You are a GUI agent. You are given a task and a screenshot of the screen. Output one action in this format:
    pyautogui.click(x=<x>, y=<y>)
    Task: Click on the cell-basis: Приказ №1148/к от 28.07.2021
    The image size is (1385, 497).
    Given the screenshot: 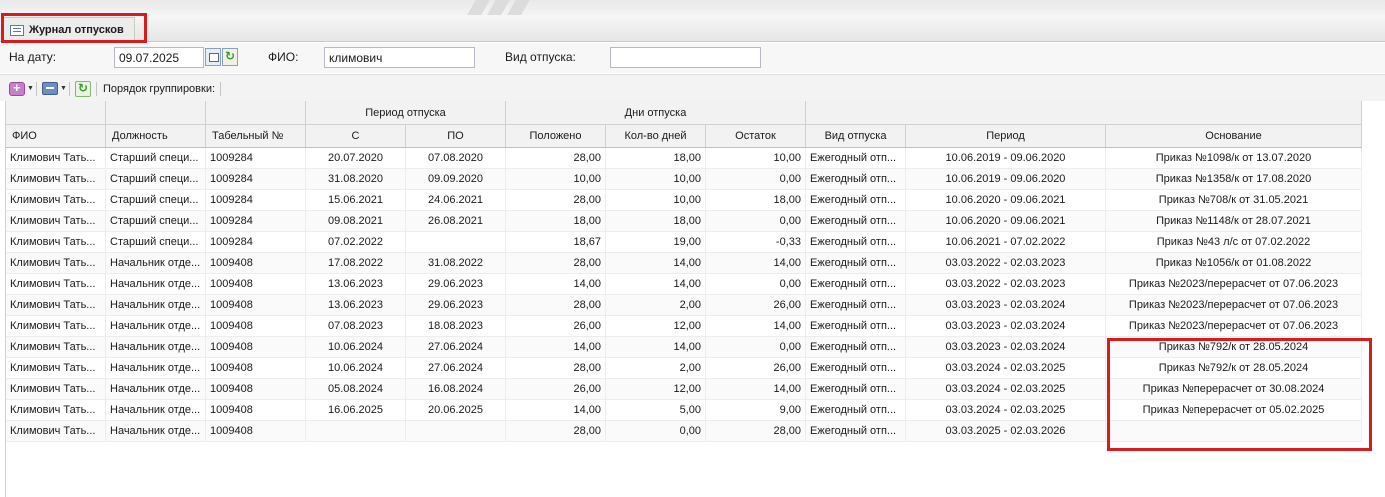 What is the action you would take?
    pyautogui.click(x=1234, y=221)
    